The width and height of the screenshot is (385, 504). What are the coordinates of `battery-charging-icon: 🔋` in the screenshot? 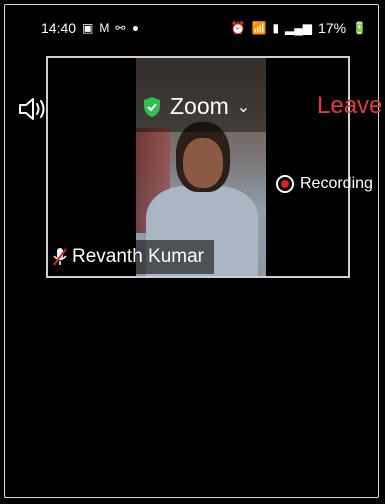 It's located at (359, 28).